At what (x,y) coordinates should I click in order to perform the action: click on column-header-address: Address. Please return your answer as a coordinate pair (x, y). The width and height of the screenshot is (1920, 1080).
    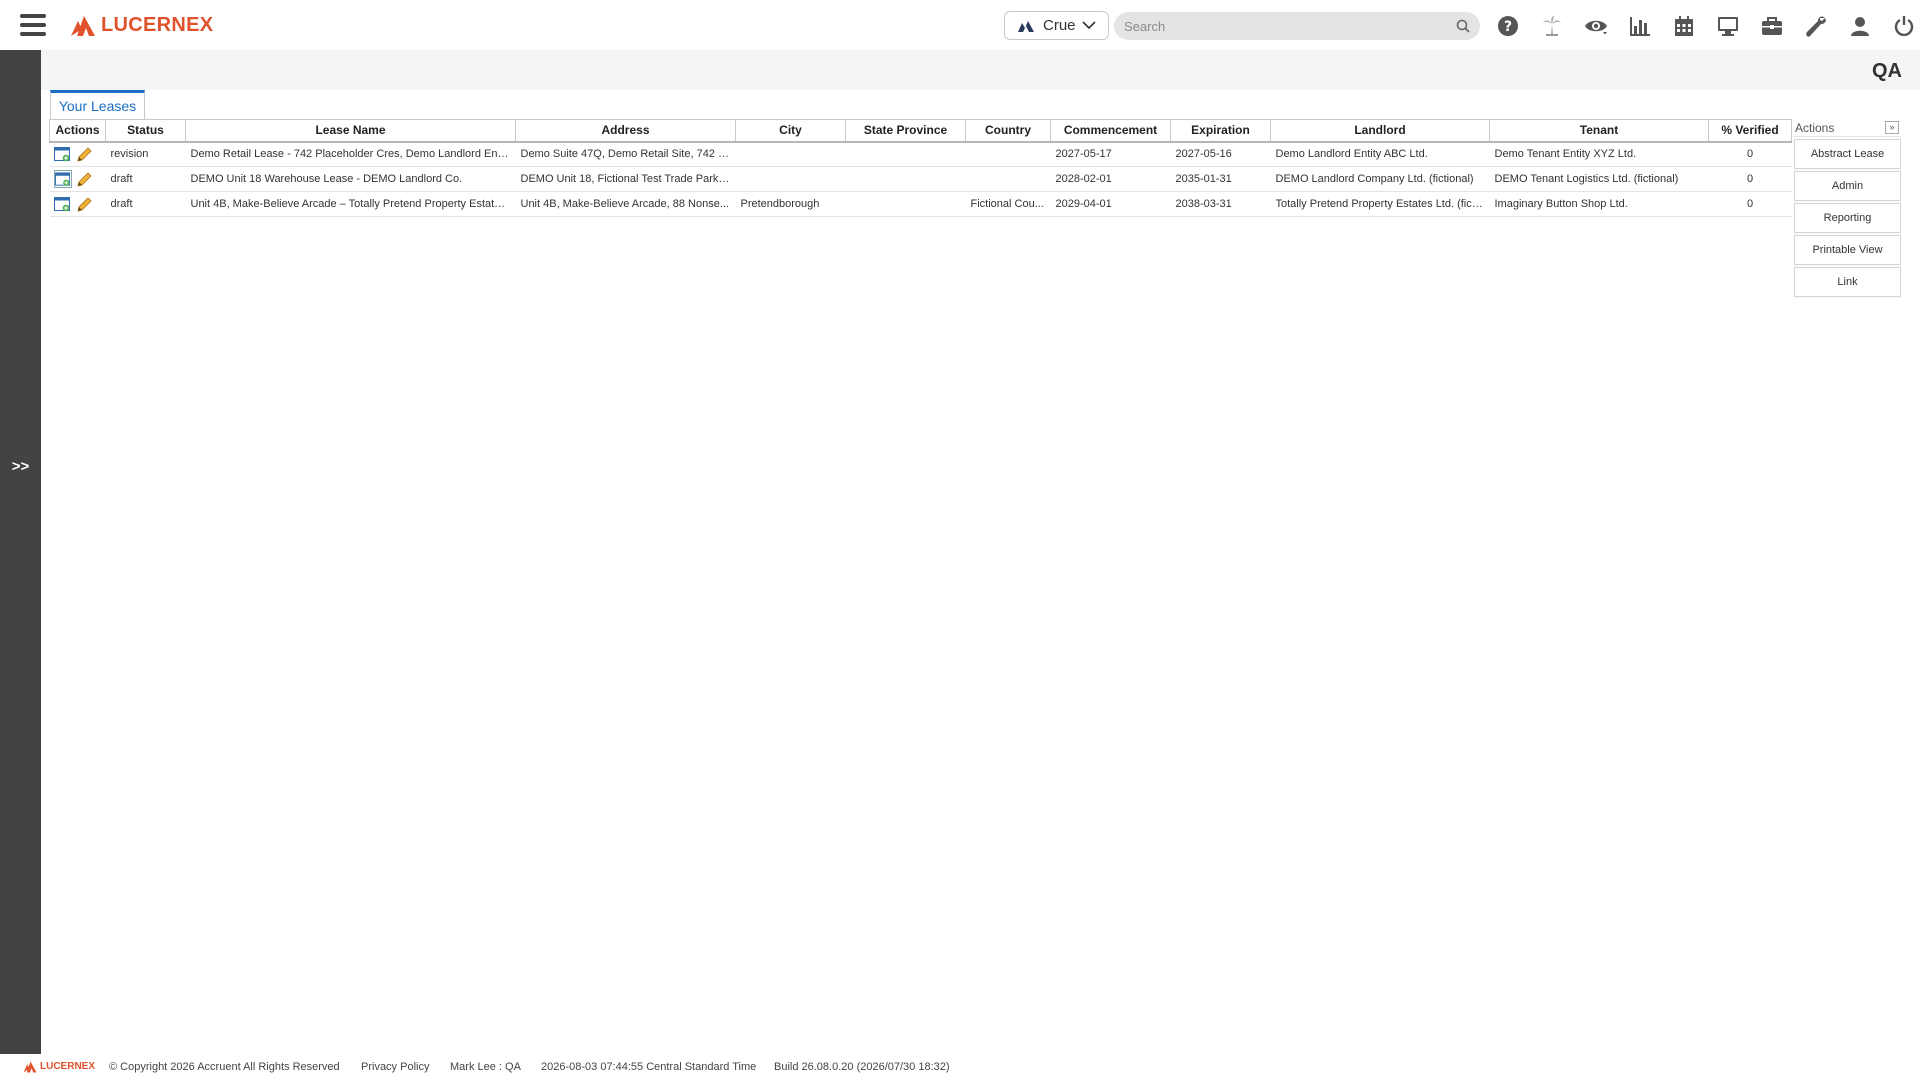
    Looking at the image, I should click on (625, 131).